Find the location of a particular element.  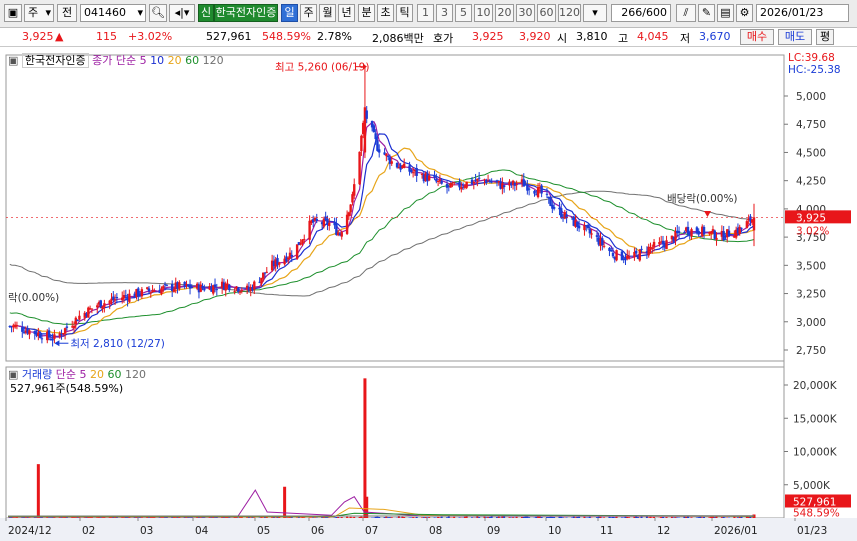

tab-second: 초 is located at coordinates (385, 13).